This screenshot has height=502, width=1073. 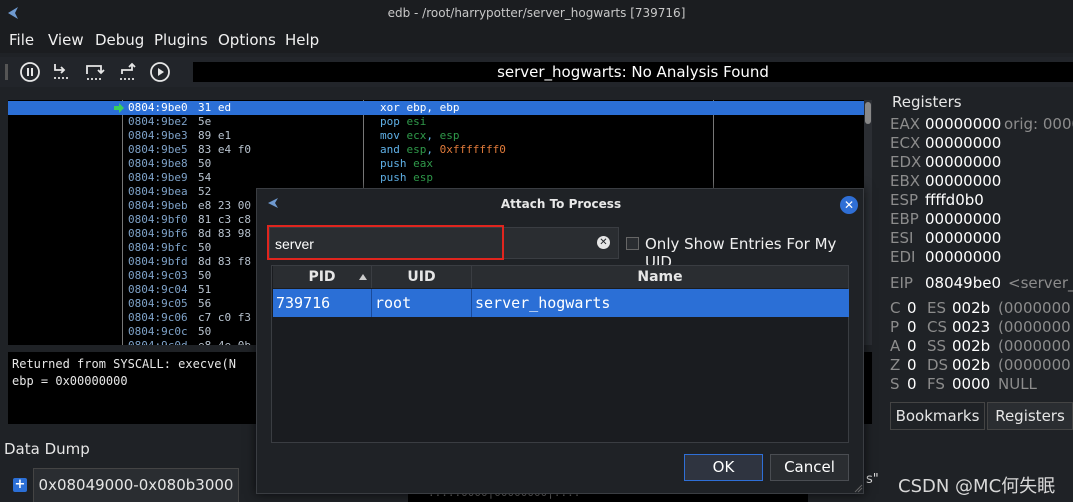 What do you see at coordinates (947, 200) in the screenshot?
I see `register-line: ESP ffffd0b0` at bounding box center [947, 200].